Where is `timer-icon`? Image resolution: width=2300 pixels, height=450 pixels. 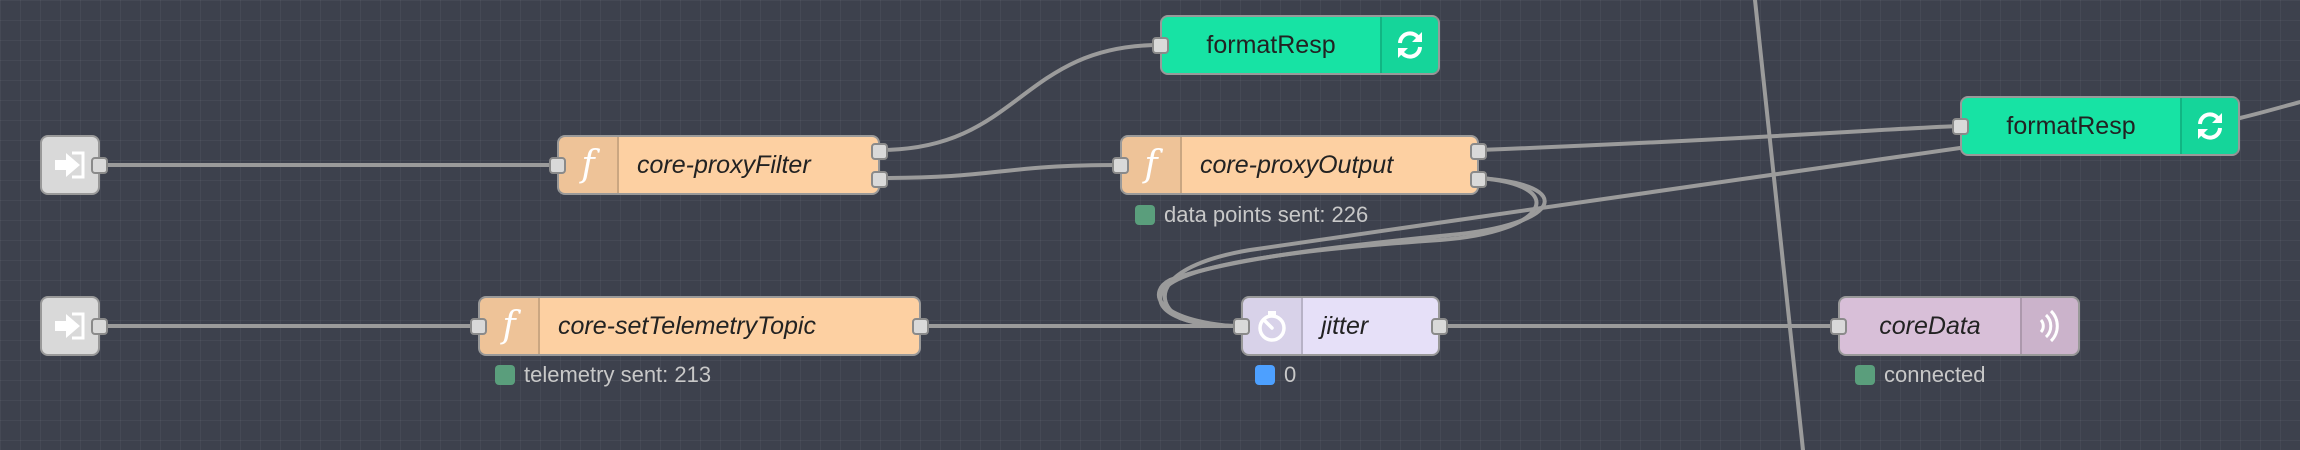
timer-icon is located at coordinates (1273, 326).